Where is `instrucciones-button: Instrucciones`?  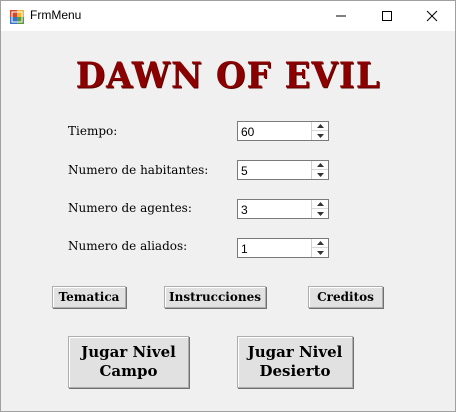 instrucciones-button: Instrucciones is located at coordinates (215, 297).